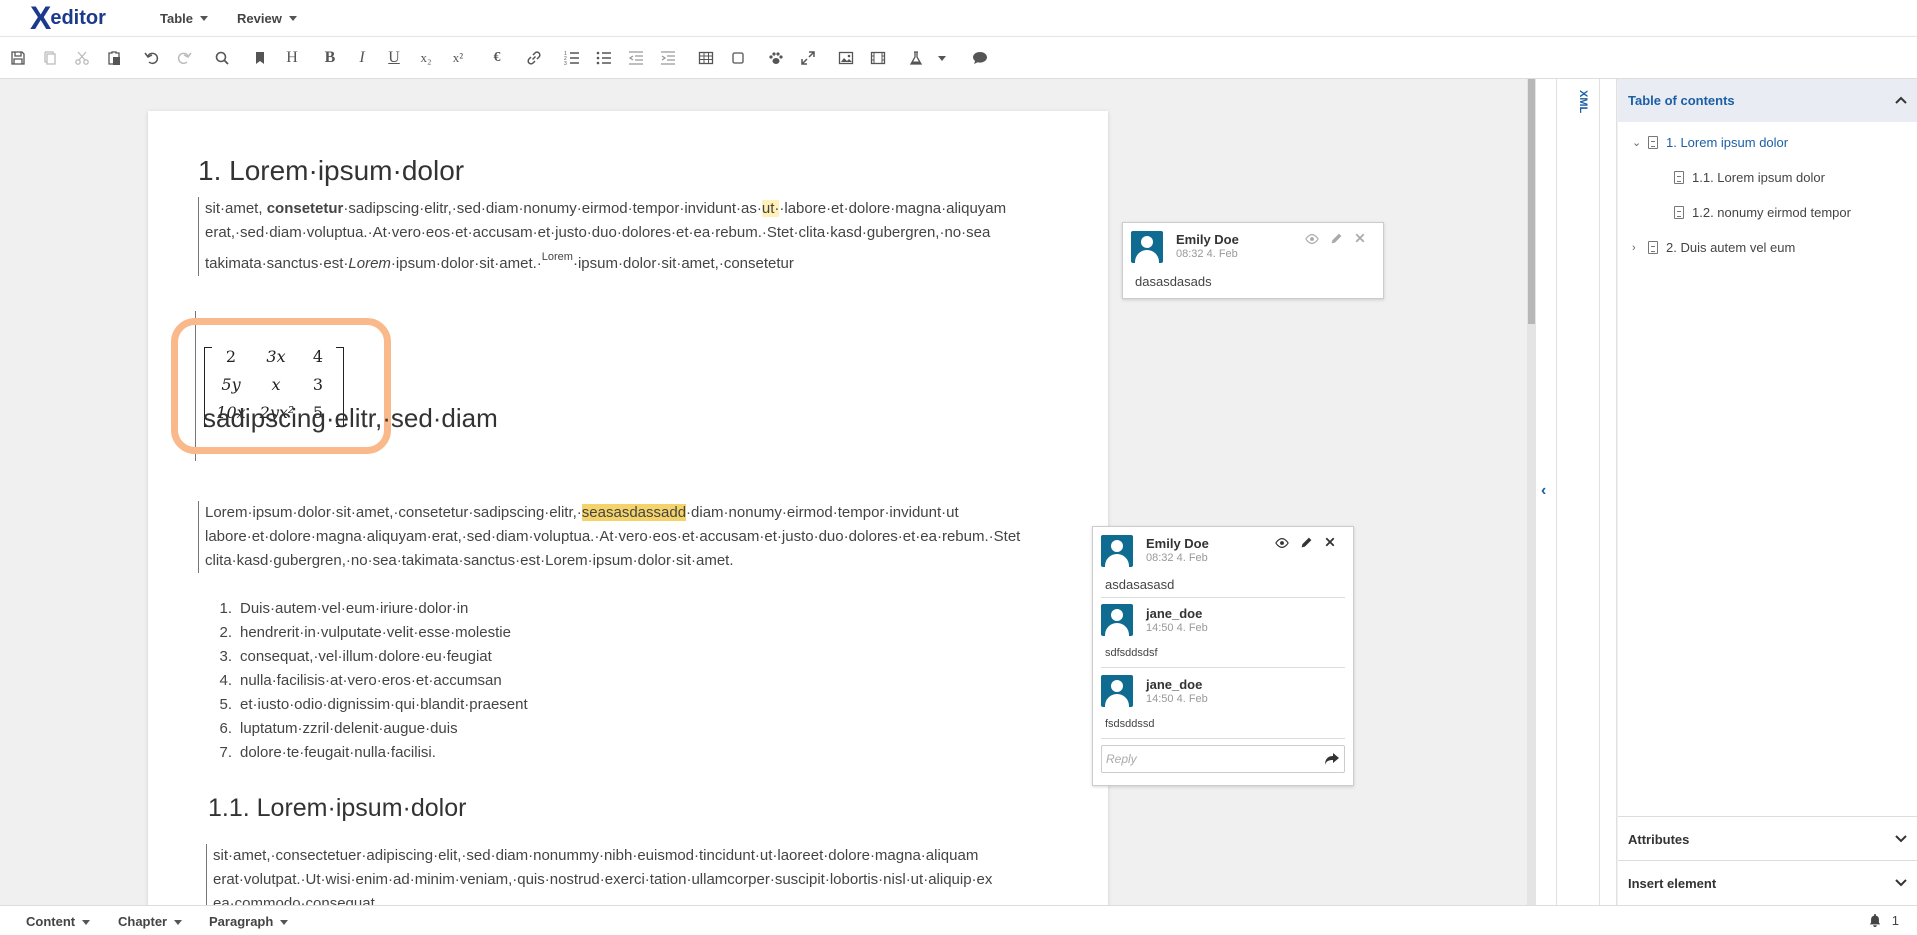 Image resolution: width=1917 pixels, height=935 pixels. What do you see at coordinates (222, 58) in the screenshot?
I see `search-icon` at bounding box center [222, 58].